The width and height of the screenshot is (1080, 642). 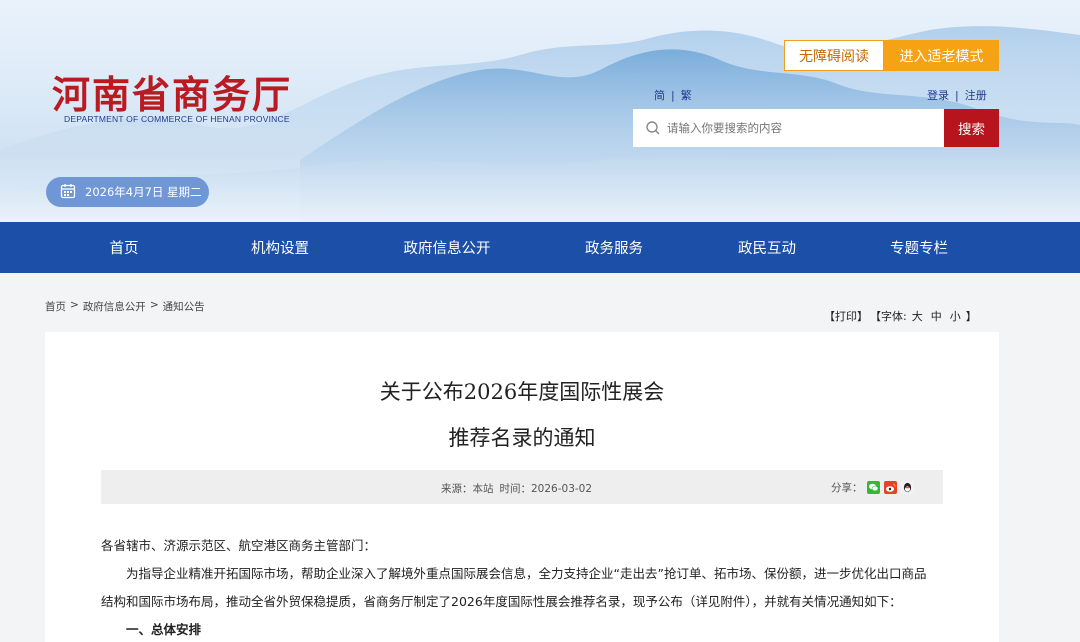 What do you see at coordinates (280, 247) in the screenshot?
I see `nav-organization: 机构设置` at bounding box center [280, 247].